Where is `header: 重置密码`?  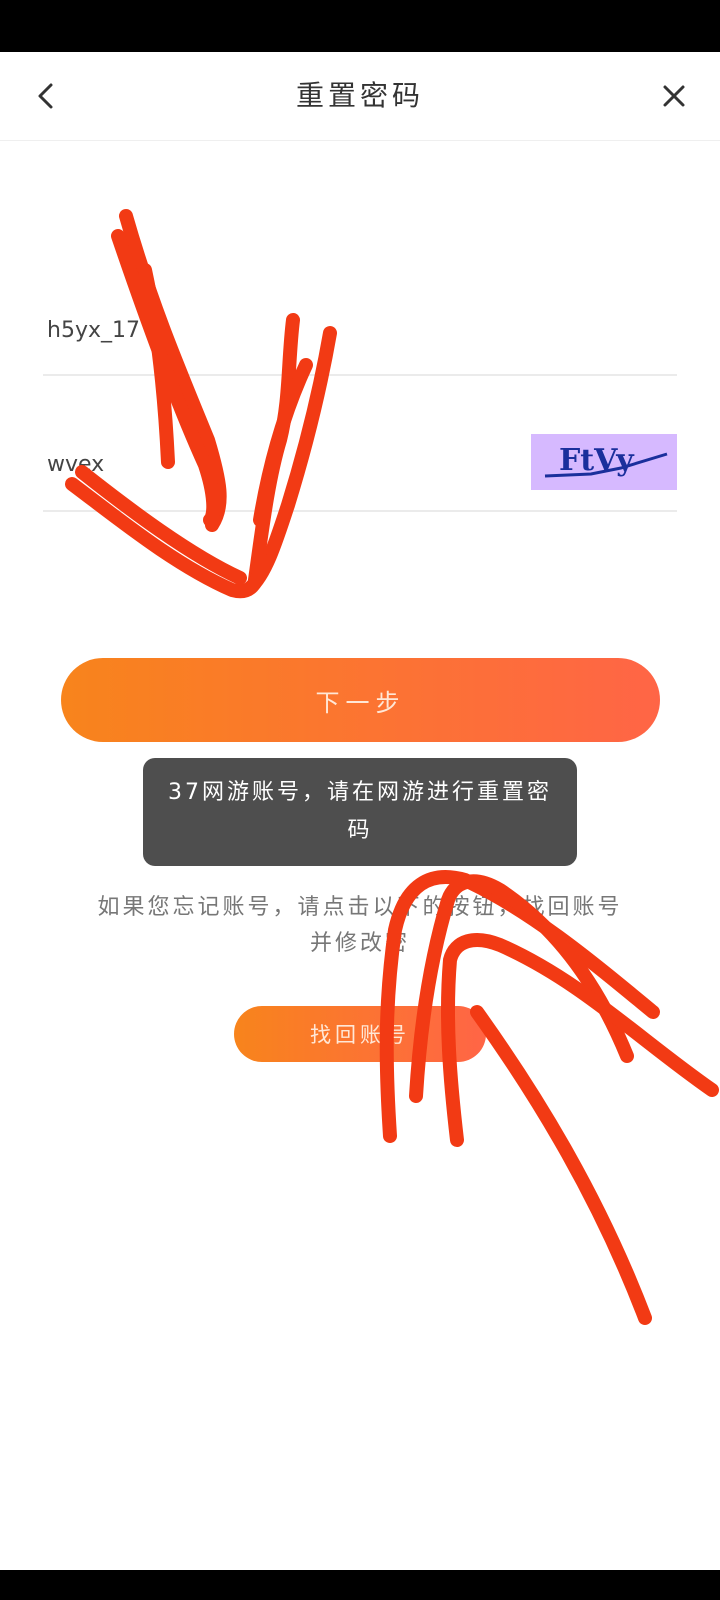 header: 重置密码 is located at coordinates (360, 96).